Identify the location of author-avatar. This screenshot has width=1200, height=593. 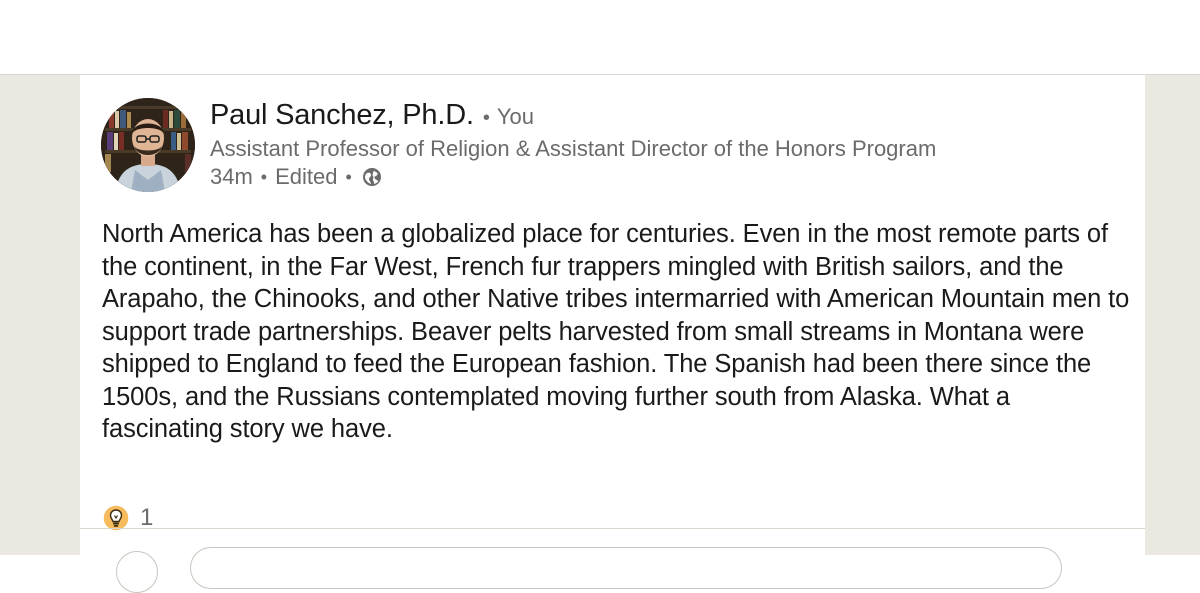
(148, 145).